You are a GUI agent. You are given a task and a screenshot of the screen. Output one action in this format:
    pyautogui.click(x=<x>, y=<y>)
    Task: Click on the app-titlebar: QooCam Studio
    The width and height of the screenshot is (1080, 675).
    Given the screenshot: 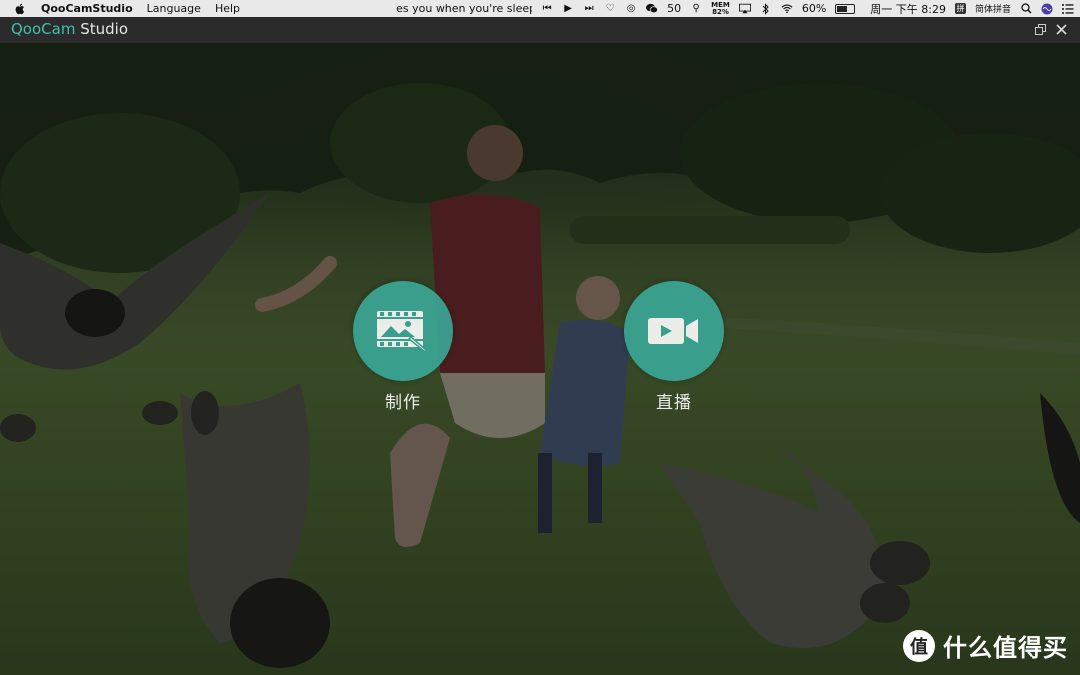 What is the action you would take?
    pyautogui.click(x=540, y=30)
    